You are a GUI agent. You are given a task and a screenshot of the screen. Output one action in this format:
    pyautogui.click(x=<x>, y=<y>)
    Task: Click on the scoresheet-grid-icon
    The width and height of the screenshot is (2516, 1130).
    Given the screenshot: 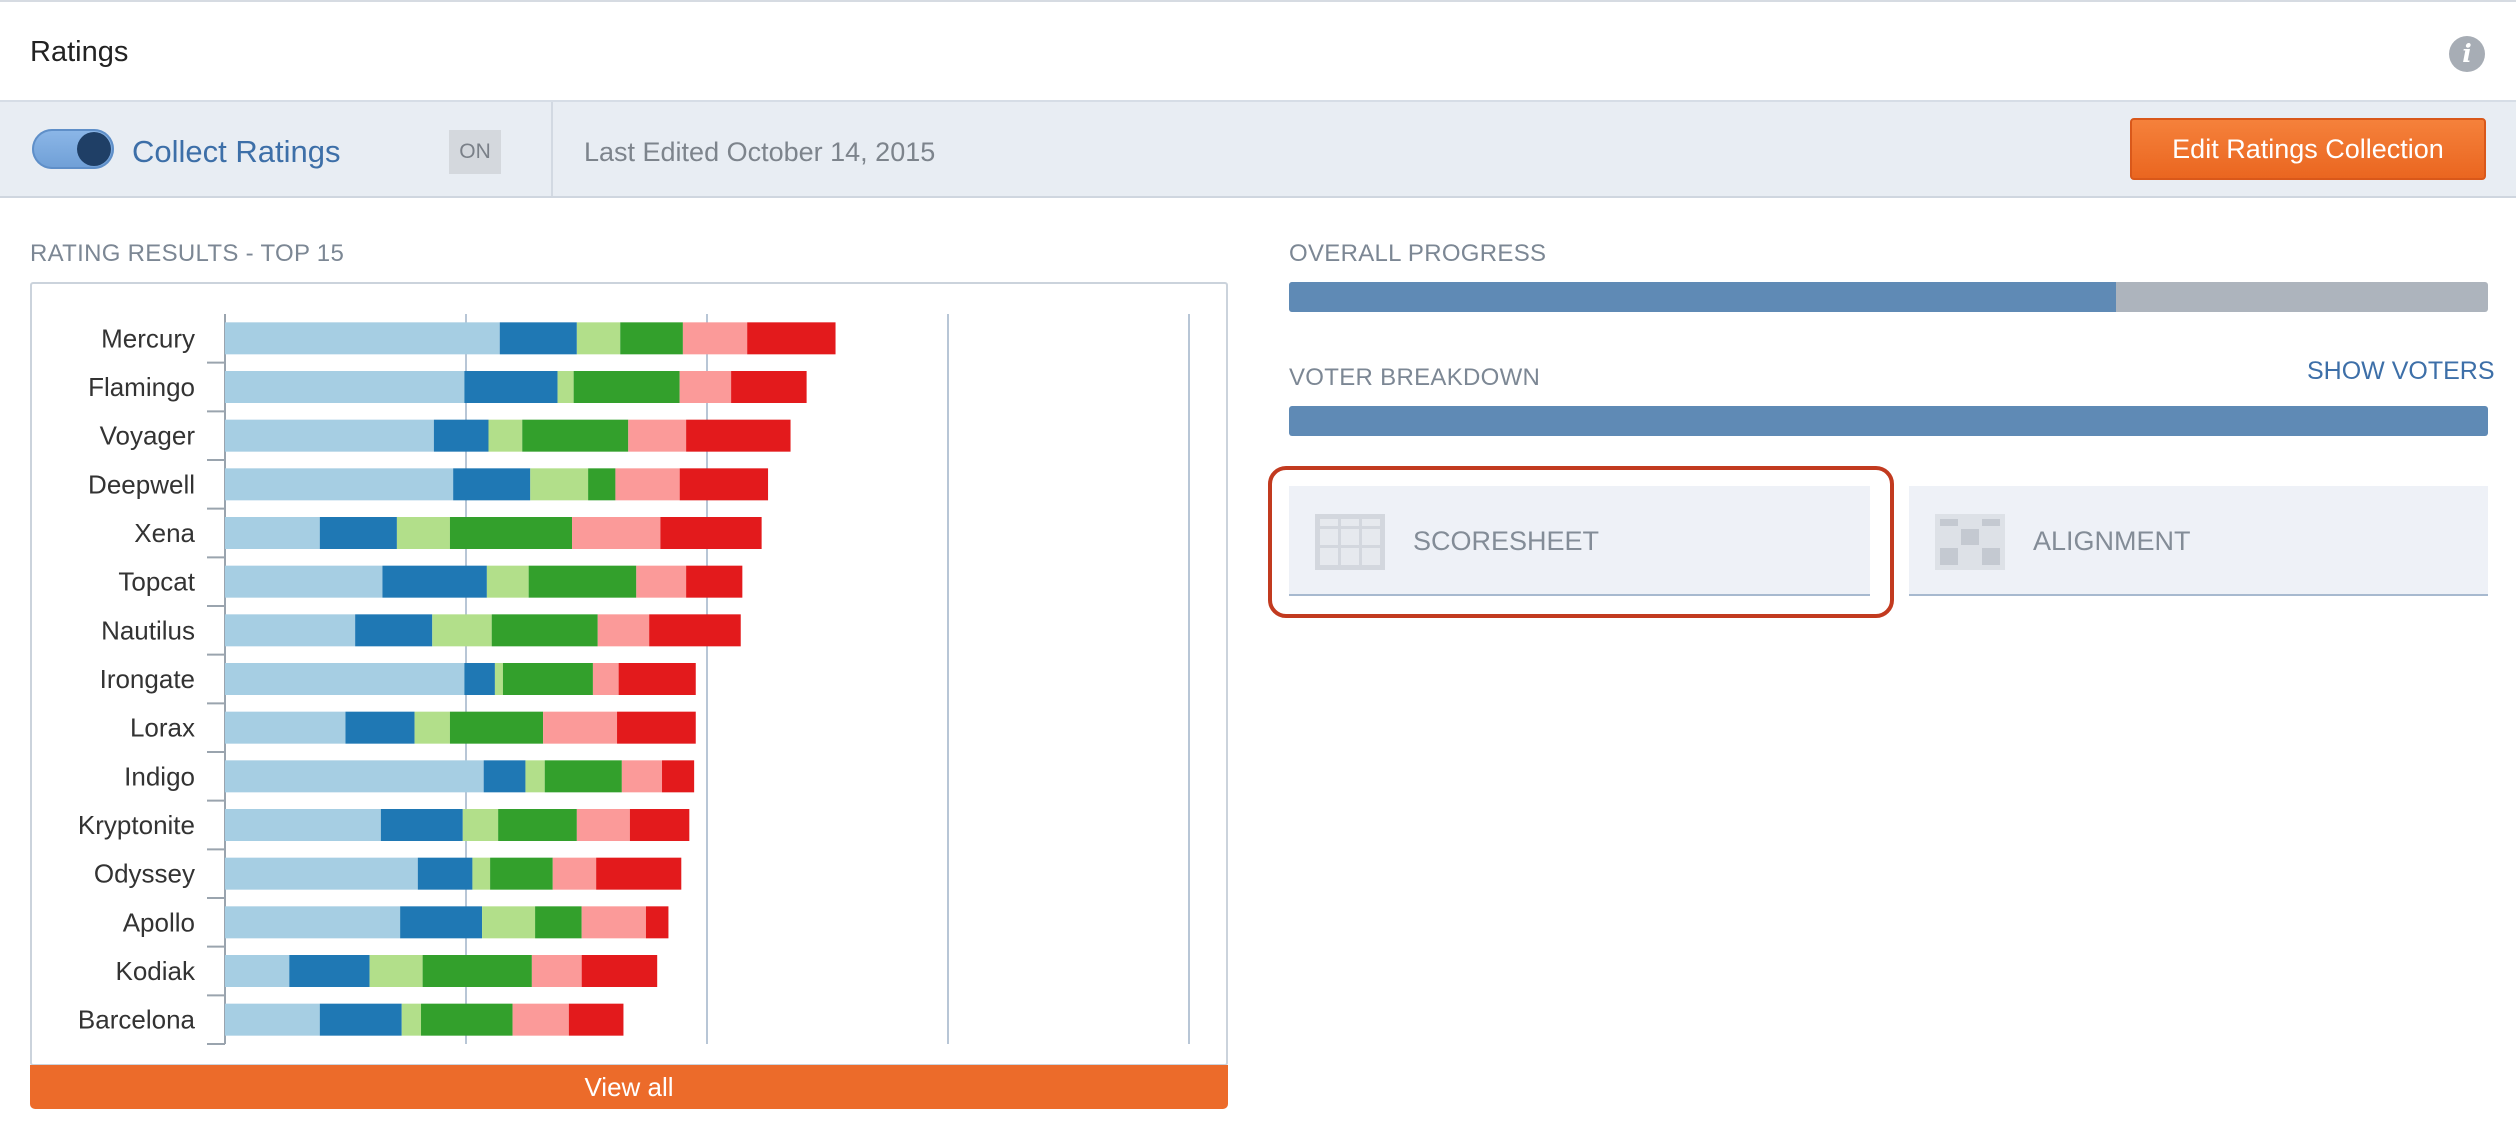 What is the action you would take?
    pyautogui.click(x=1350, y=542)
    